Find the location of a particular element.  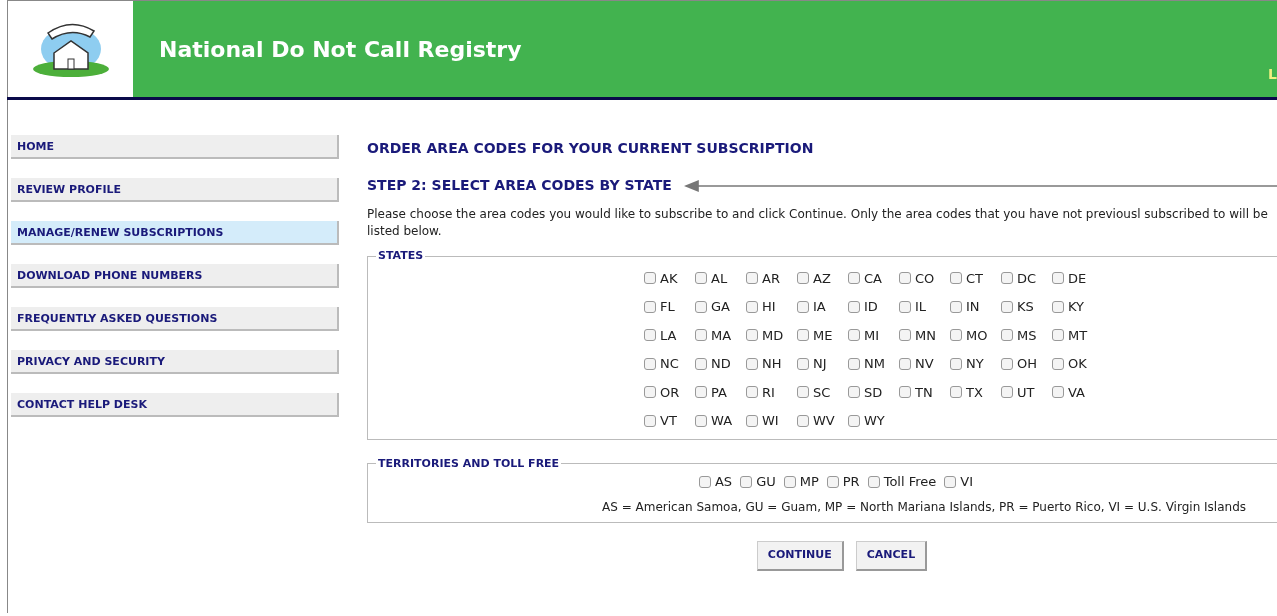

sidebar-link: HOME is located at coordinates (175, 147).